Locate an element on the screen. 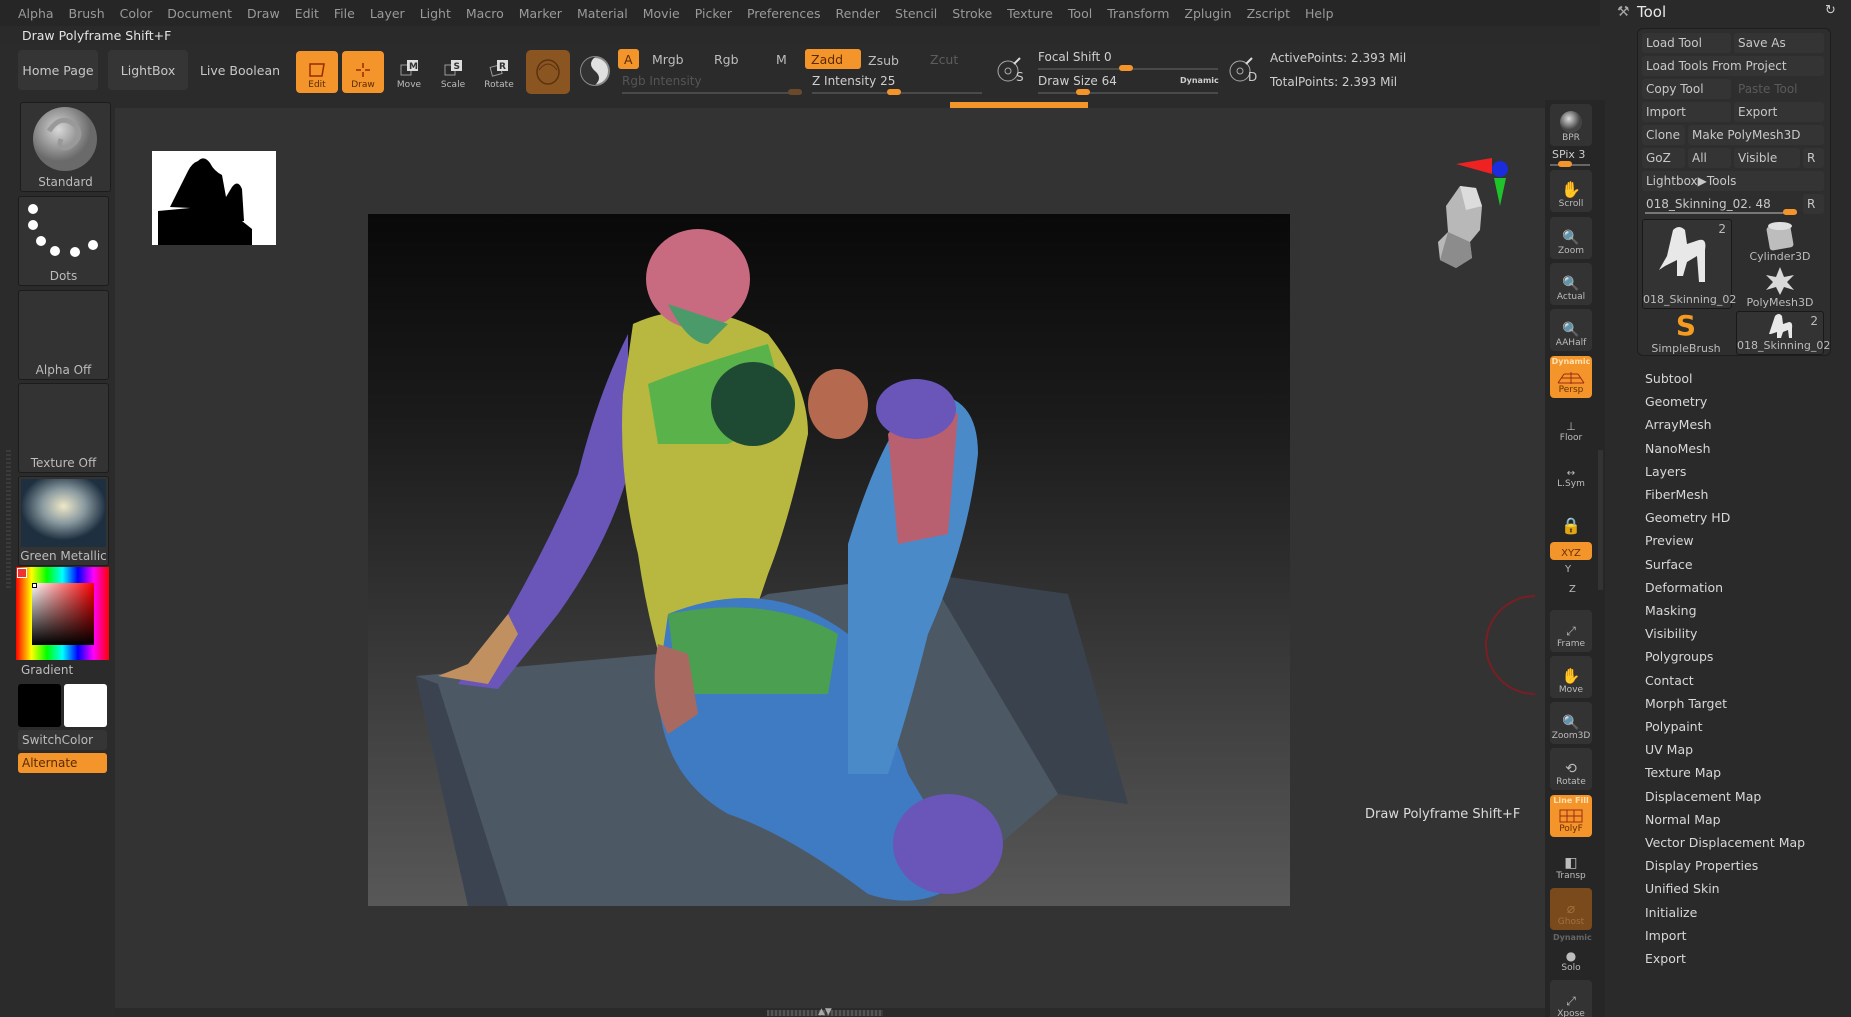 This screenshot has height=1017, width=1851. lsym-button: ↔ L.Sym is located at coordinates (1571, 471).